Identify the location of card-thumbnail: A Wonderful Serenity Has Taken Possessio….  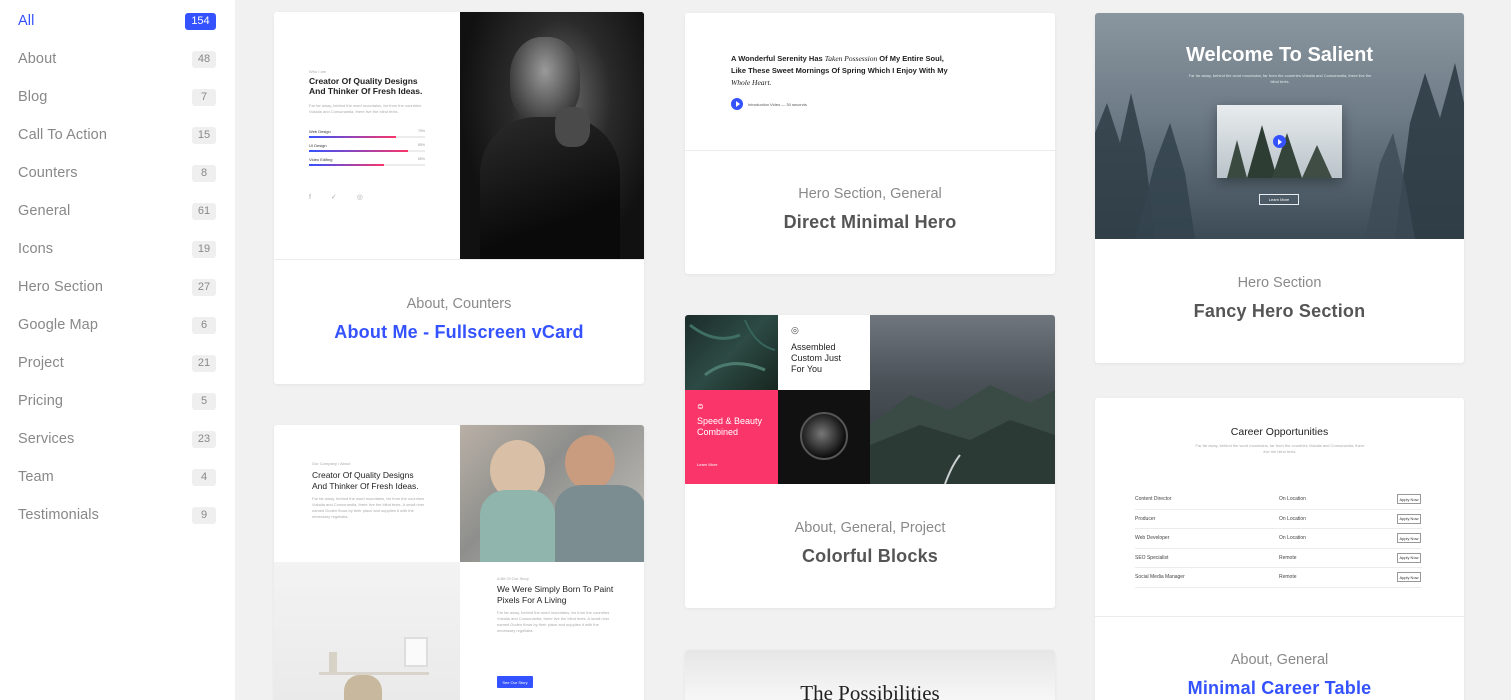
(870, 81).